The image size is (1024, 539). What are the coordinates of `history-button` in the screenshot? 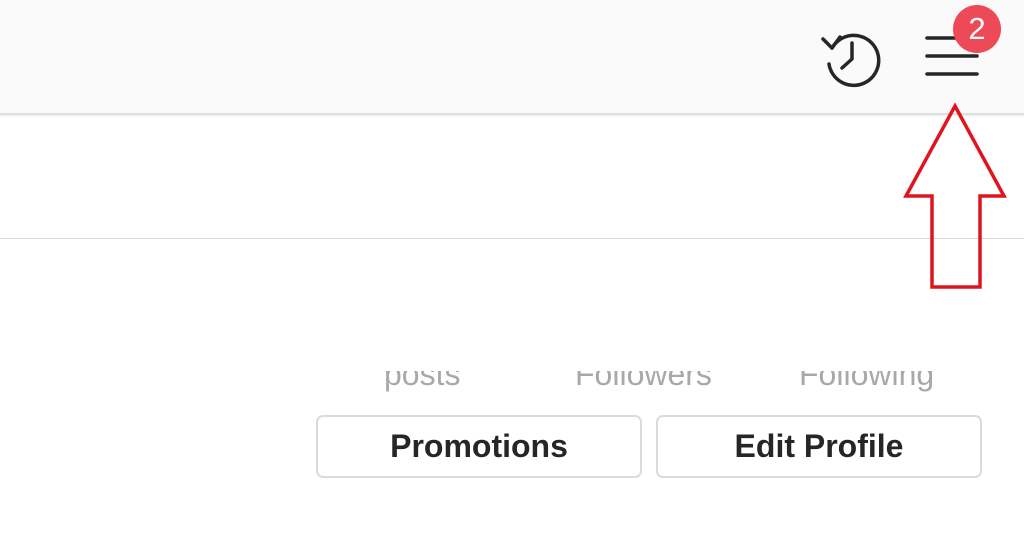 It's located at (851, 57).